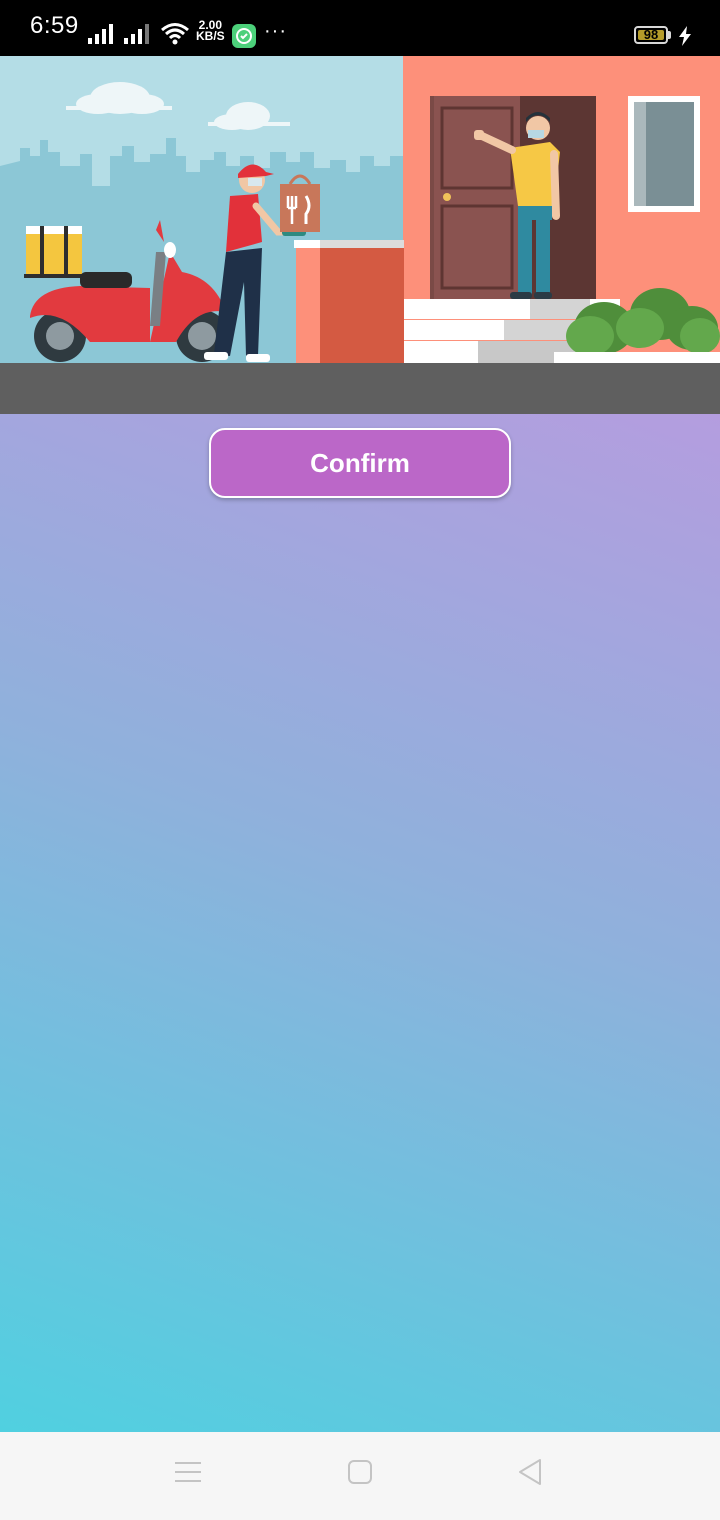  Describe the element at coordinates (360, 28) in the screenshot. I see `status-bar: 6:59 2.00 KB/S ··· 98` at that location.